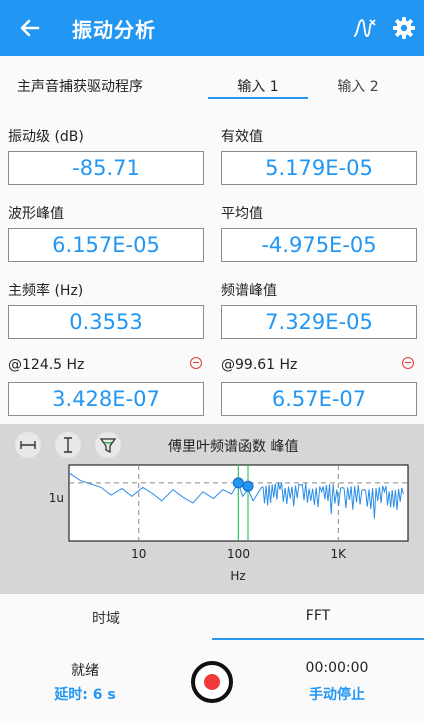  I want to click on tab-input-2: 输入 2, so click(358, 86).